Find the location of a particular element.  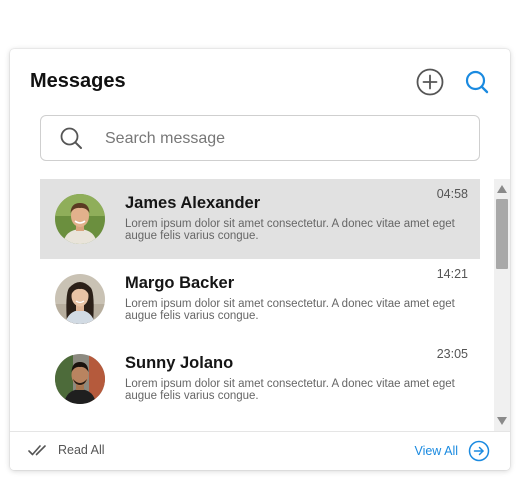

scroll-down-button is located at coordinates (502, 421).